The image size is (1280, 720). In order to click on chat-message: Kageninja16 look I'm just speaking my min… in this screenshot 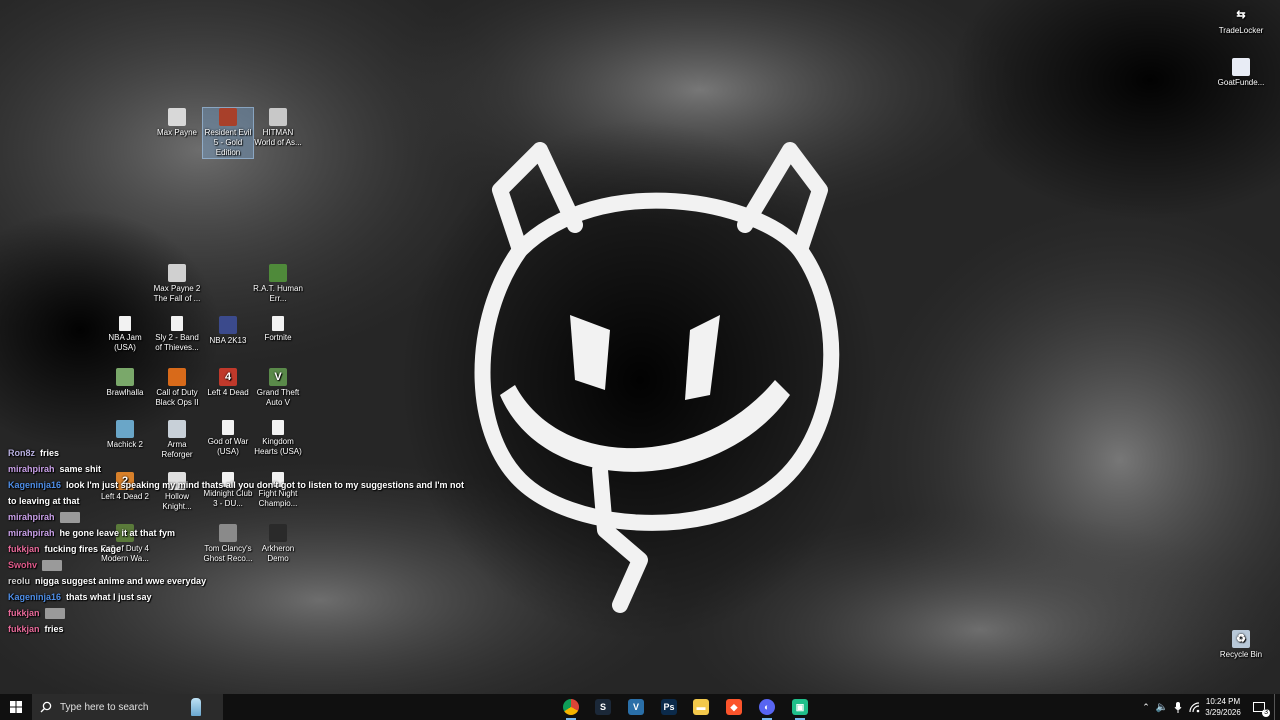, I will do `click(288, 485)`.